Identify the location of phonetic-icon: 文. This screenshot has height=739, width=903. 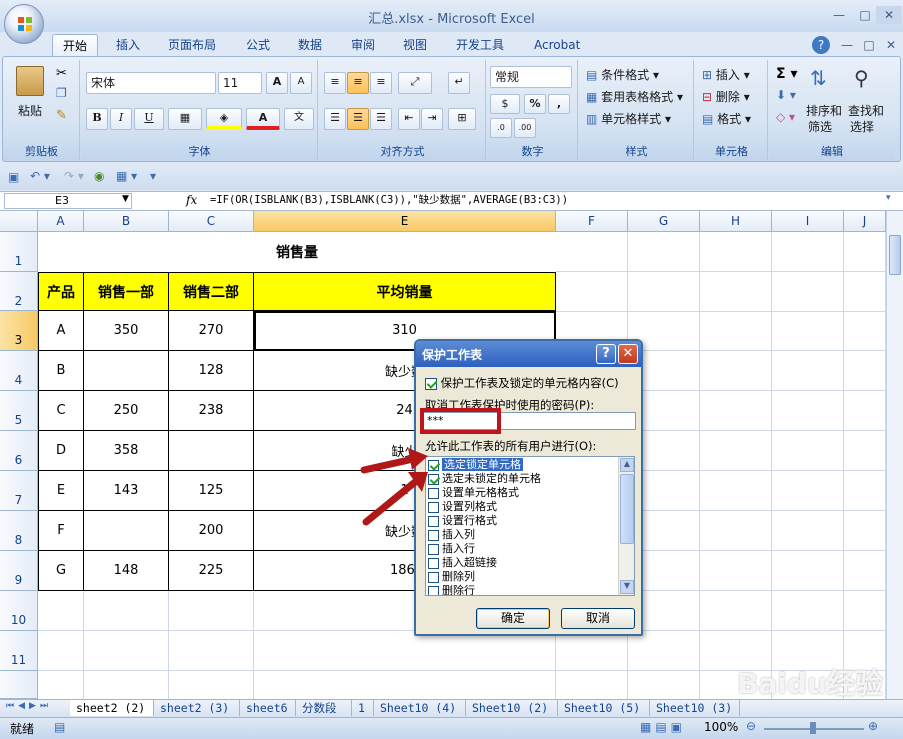
(299, 119).